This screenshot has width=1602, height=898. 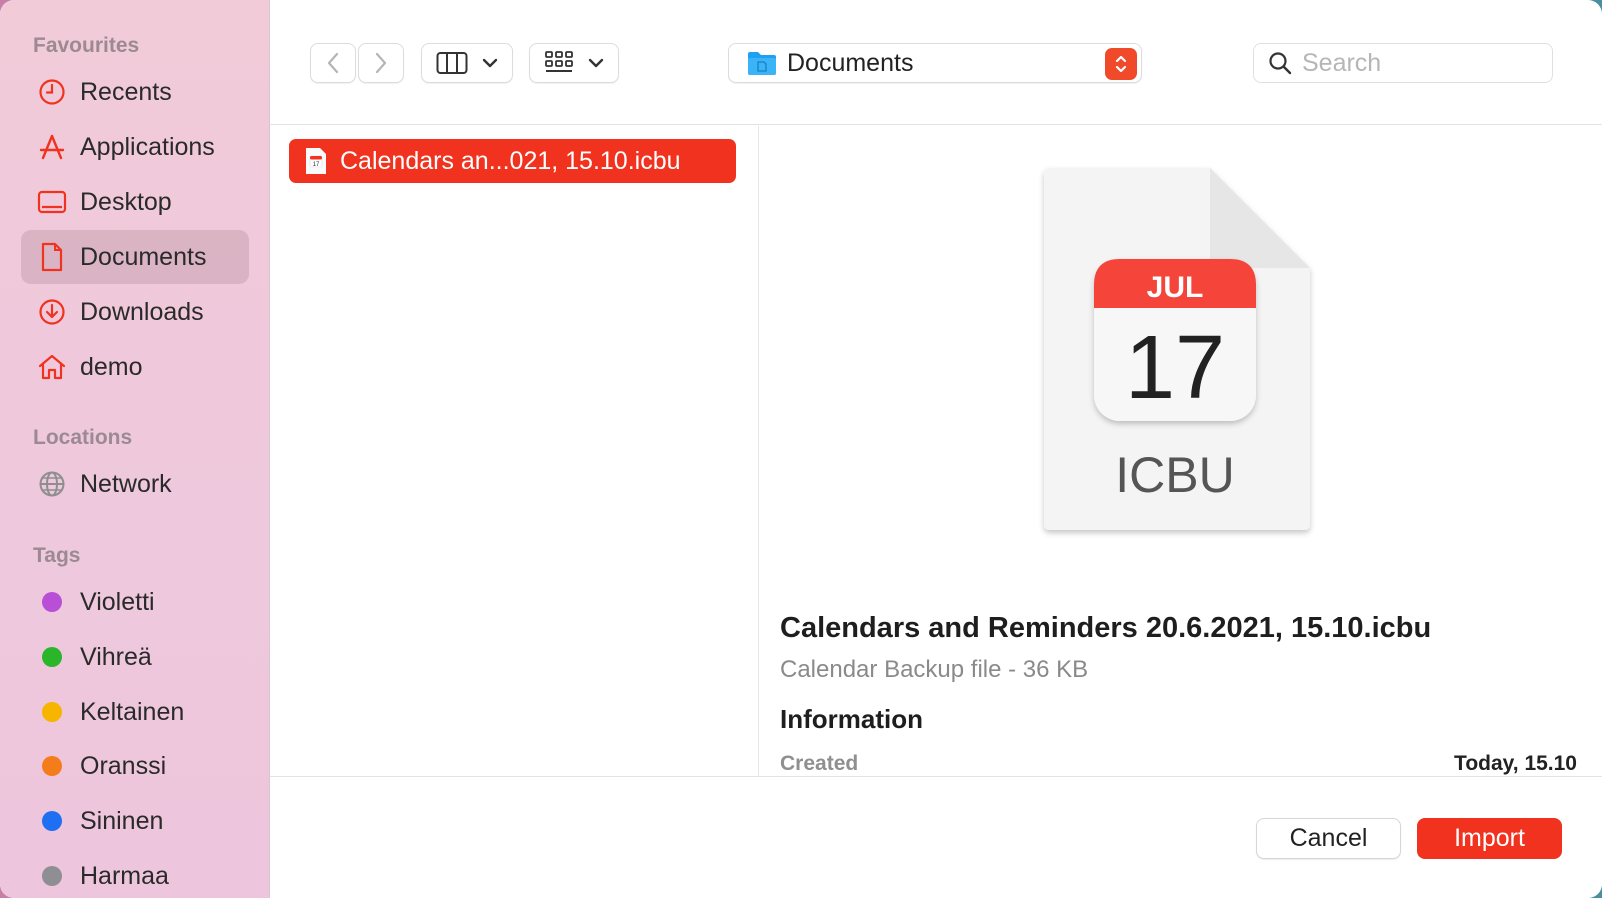 I want to click on file-row-selected: 17 Calendars an...021, 15.10.icbu, so click(x=512, y=161).